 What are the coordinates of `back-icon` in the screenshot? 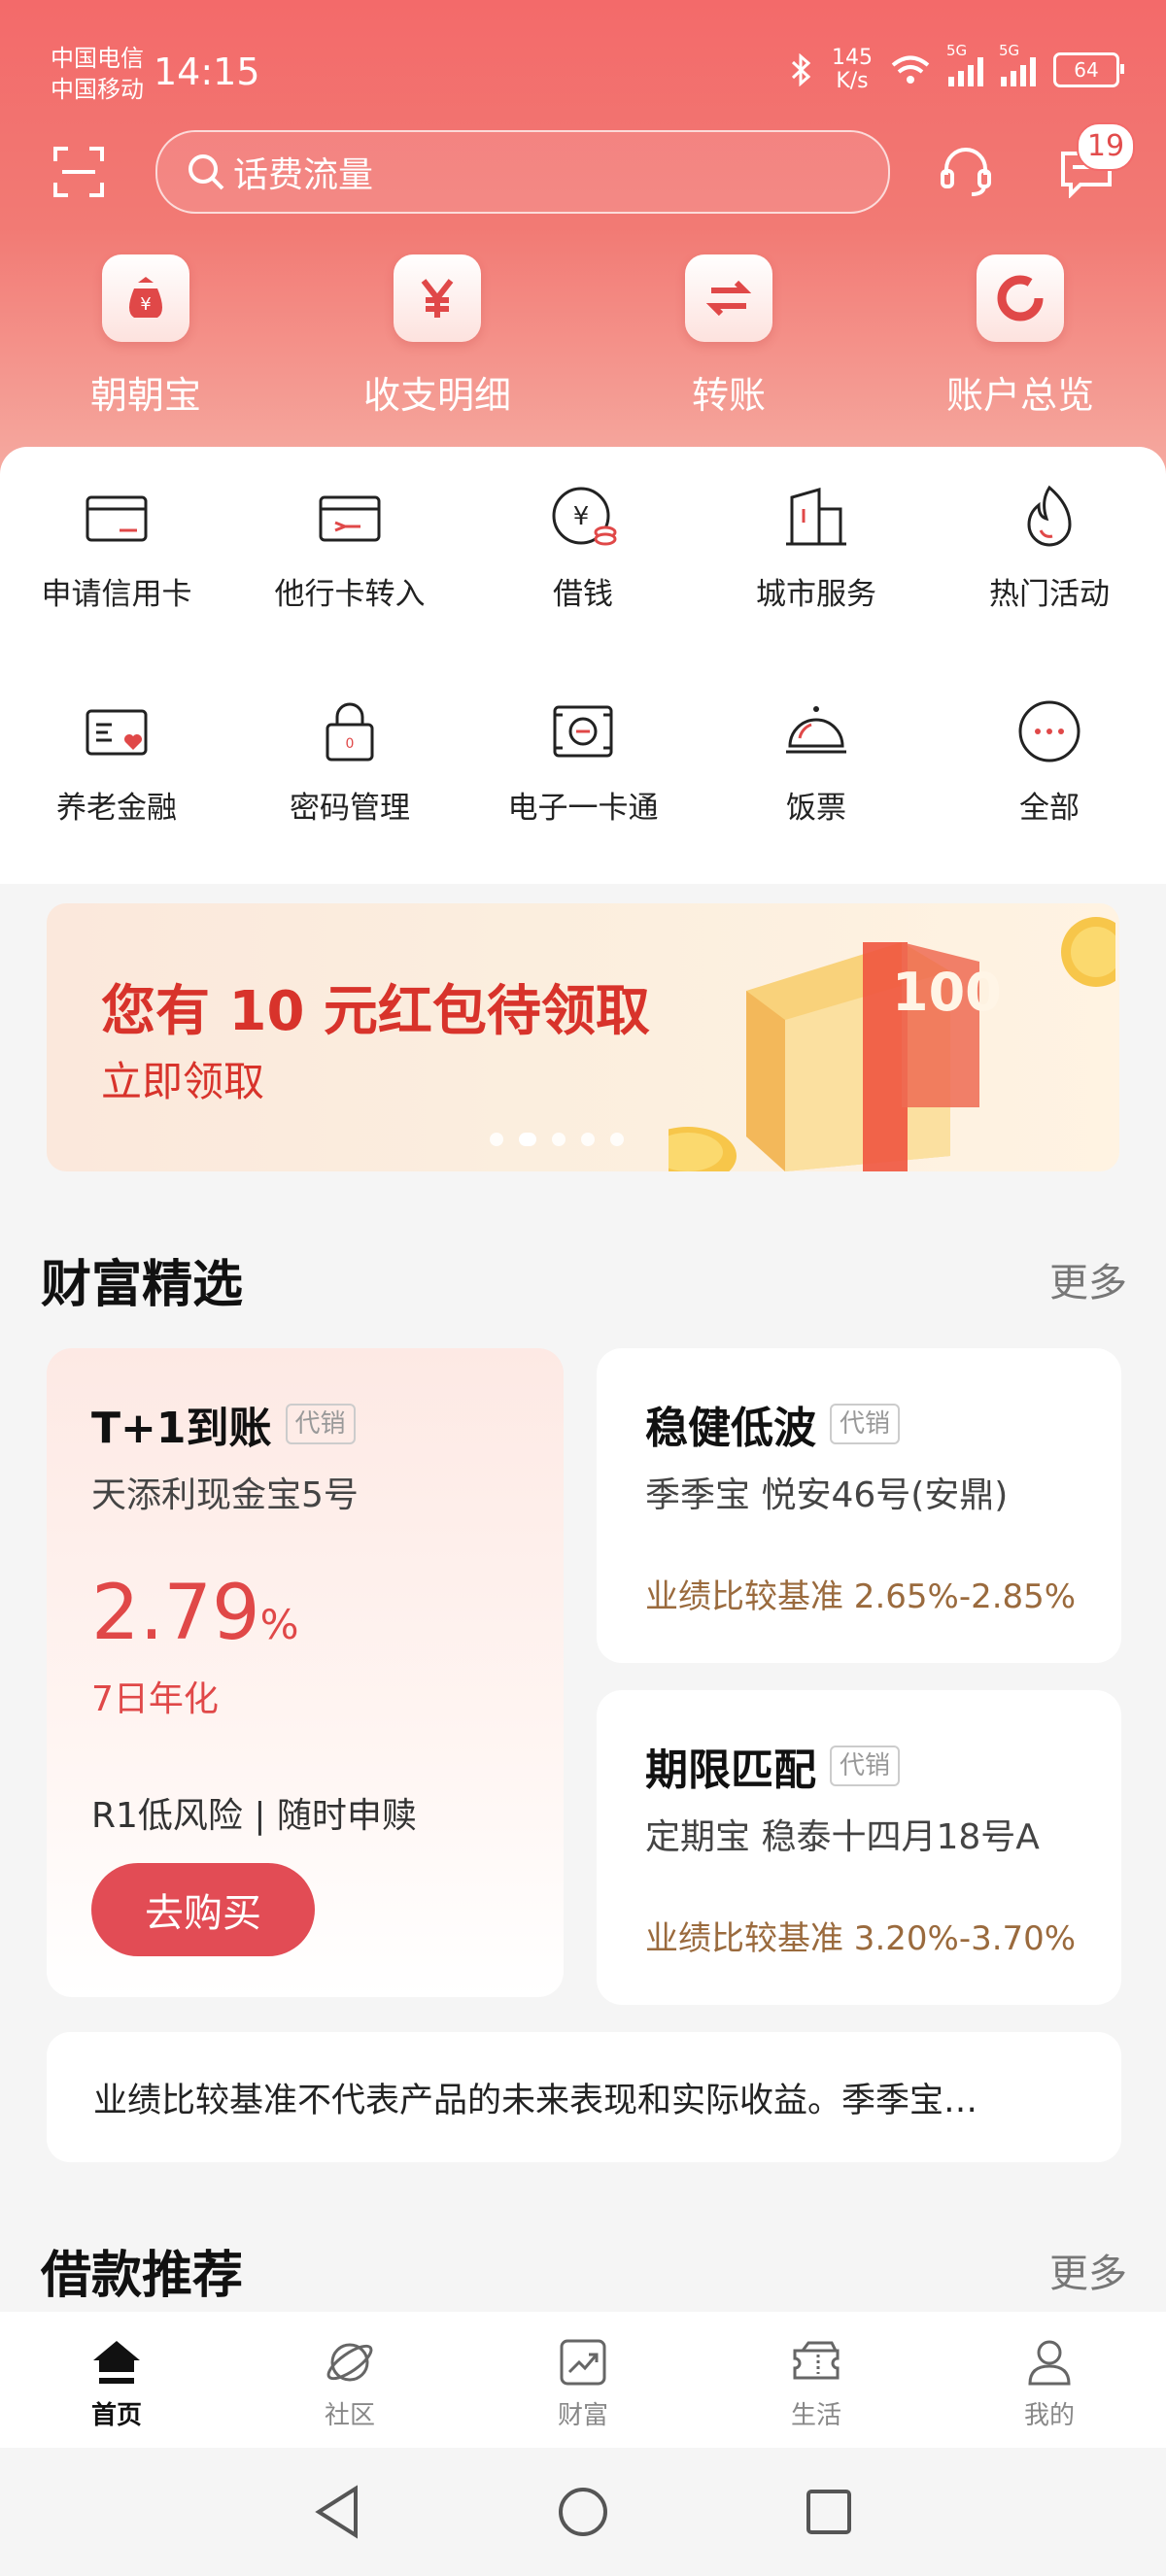 It's located at (337, 2512).